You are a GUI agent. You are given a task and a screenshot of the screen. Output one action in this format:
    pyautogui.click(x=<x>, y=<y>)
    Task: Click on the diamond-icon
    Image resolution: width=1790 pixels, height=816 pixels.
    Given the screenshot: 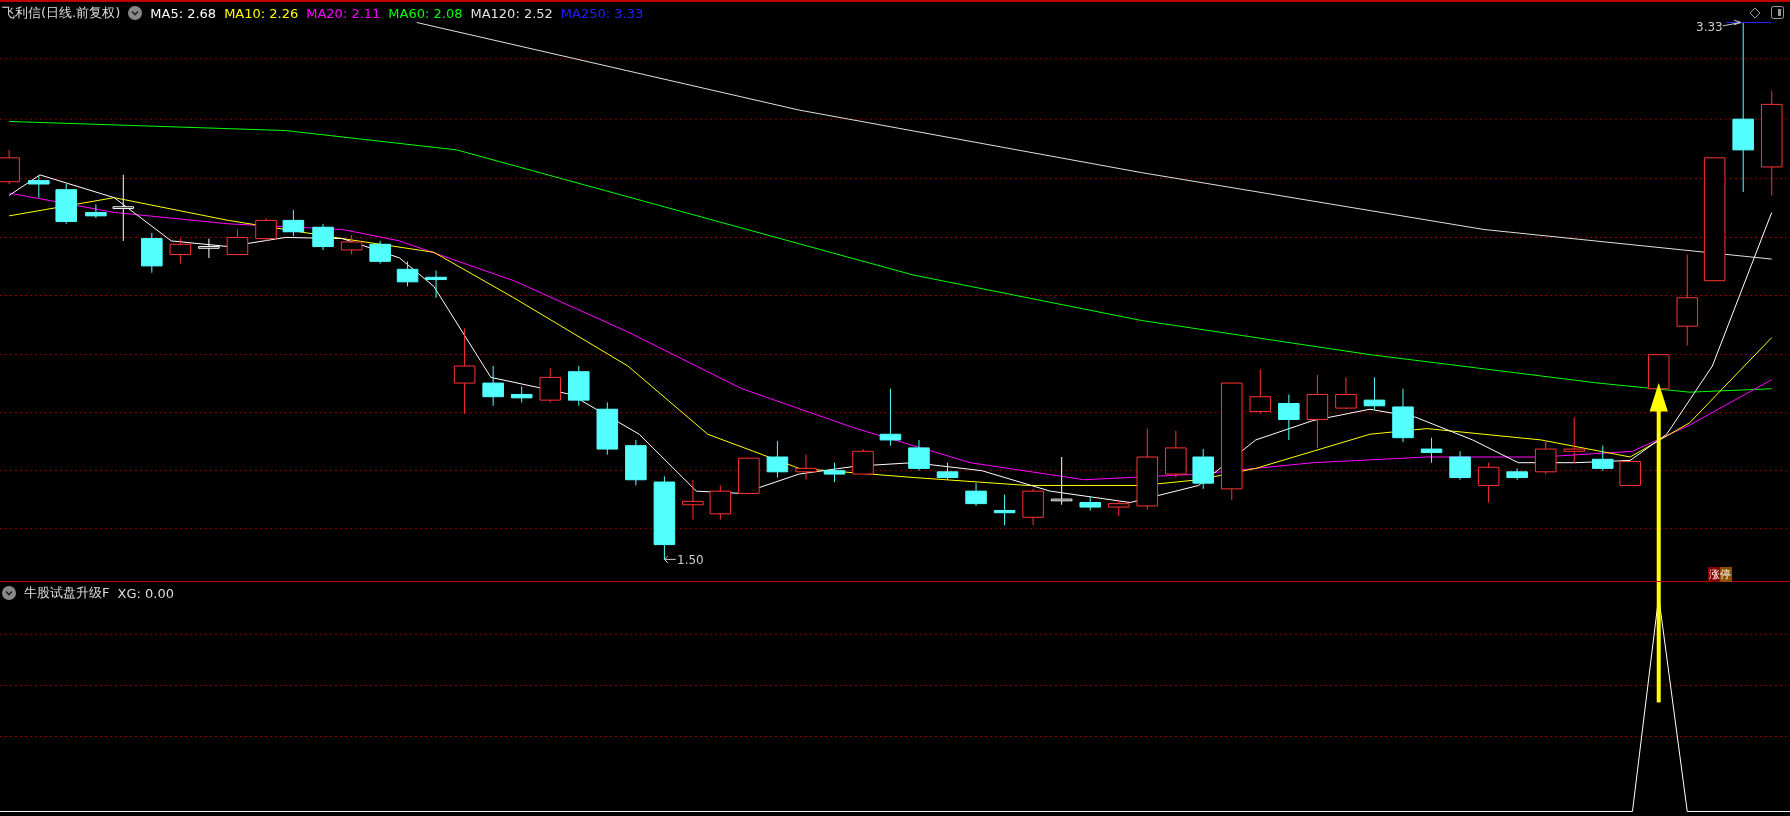 What is the action you would take?
    pyautogui.click(x=1755, y=12)
    